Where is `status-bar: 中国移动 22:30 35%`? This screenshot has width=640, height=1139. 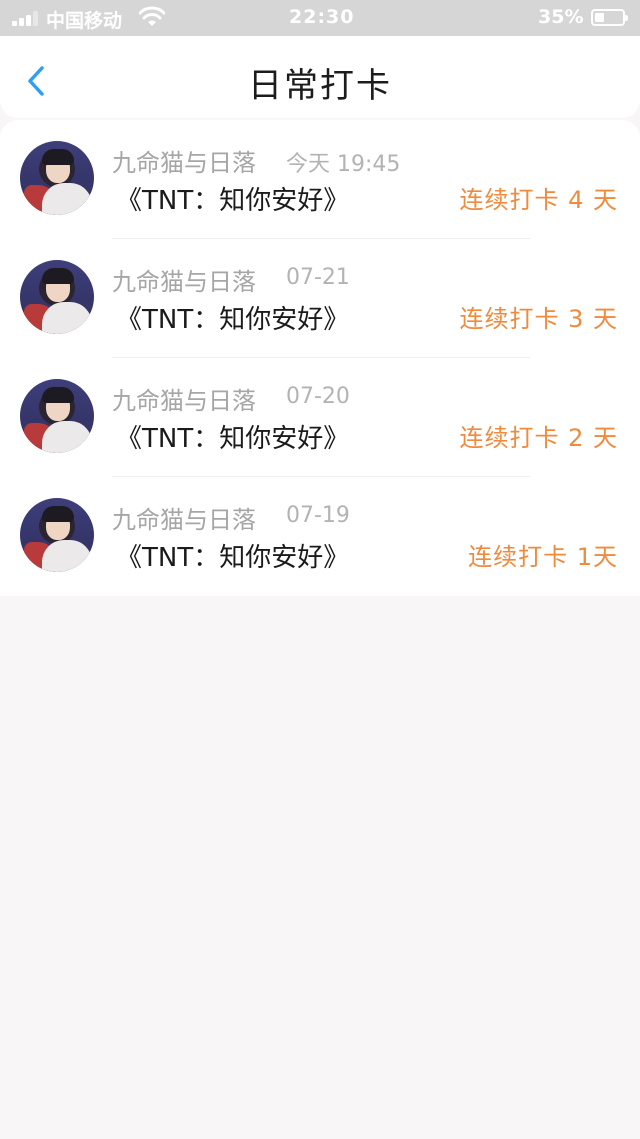 status-bar: 中国移动 22:30 35% is located at coordinates (320, 18).